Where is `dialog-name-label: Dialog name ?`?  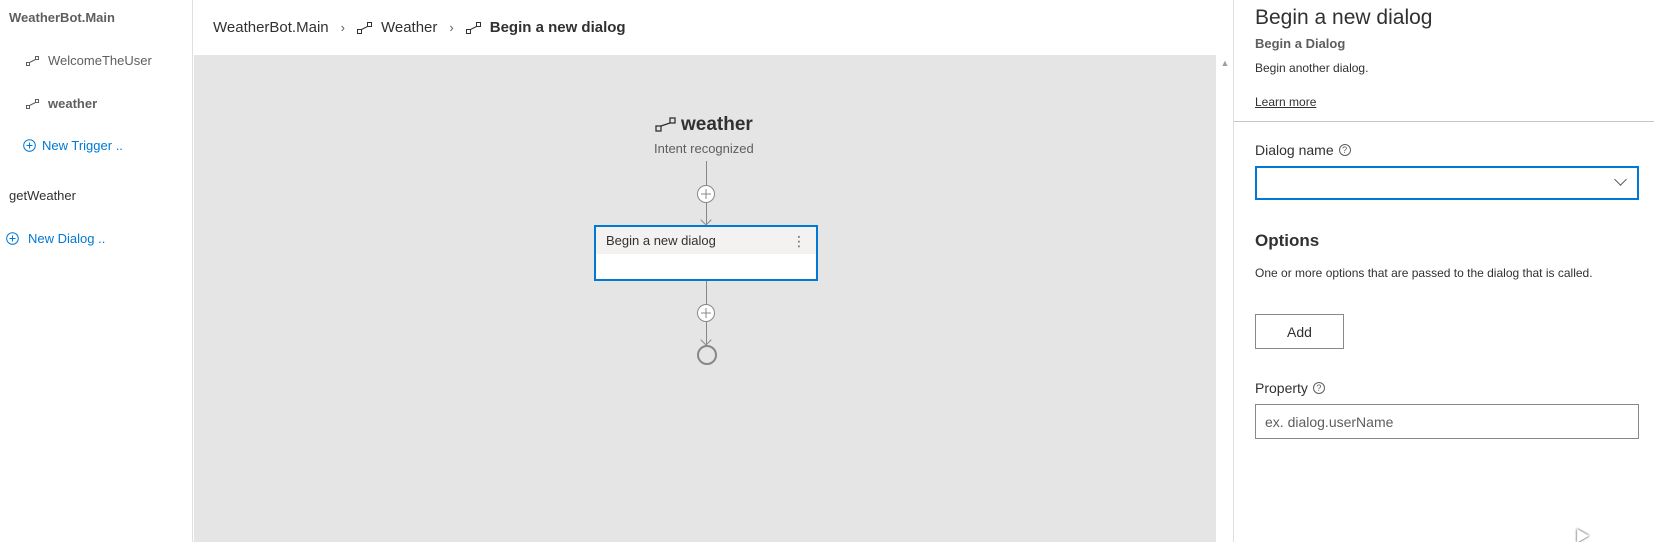 dialog-name-label: Dialog name ? is located at coordinates (1303, 150).